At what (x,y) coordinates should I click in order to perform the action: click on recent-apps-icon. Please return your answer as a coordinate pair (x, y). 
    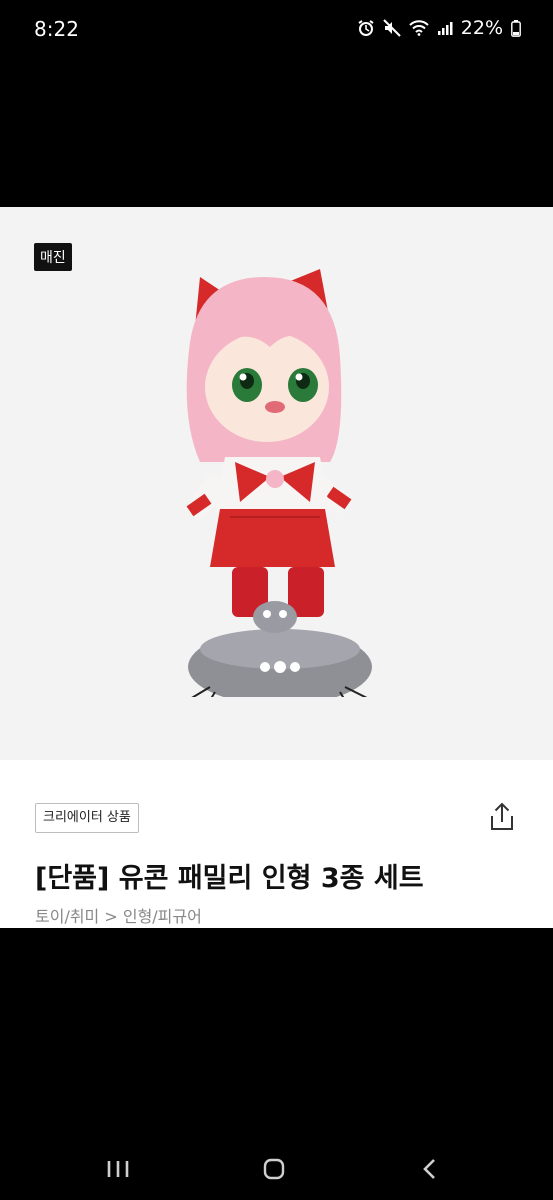
    Looking at the image, I should click on (118, 1169).